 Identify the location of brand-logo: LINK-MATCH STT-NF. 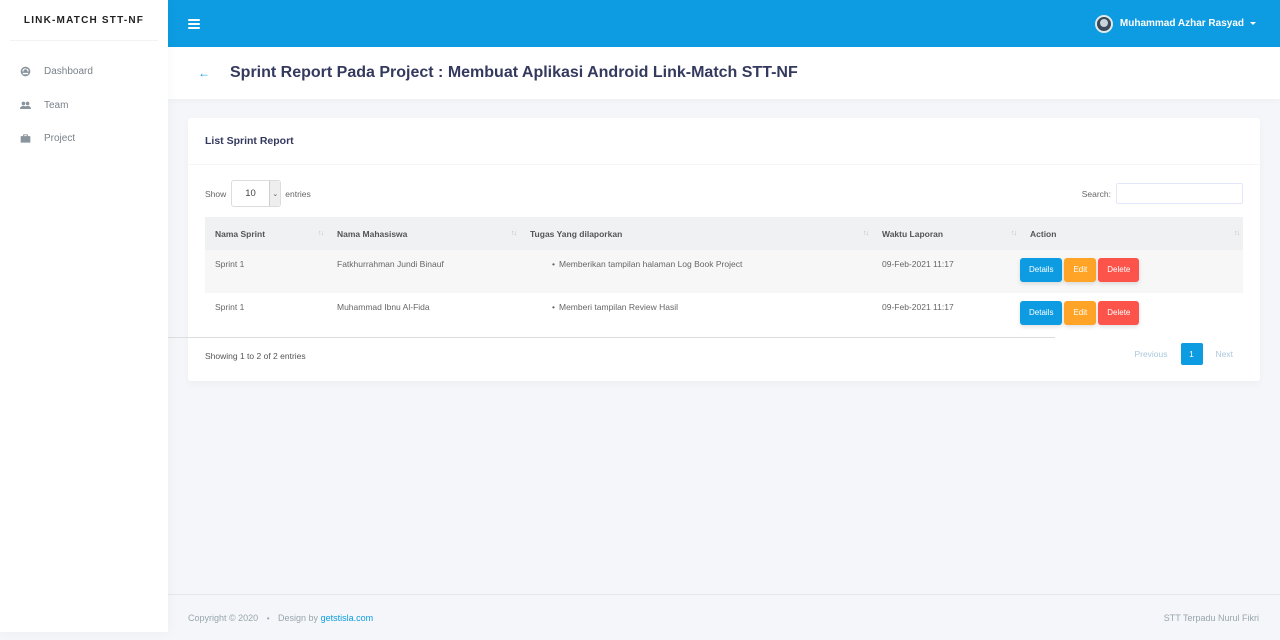
(84, 20).